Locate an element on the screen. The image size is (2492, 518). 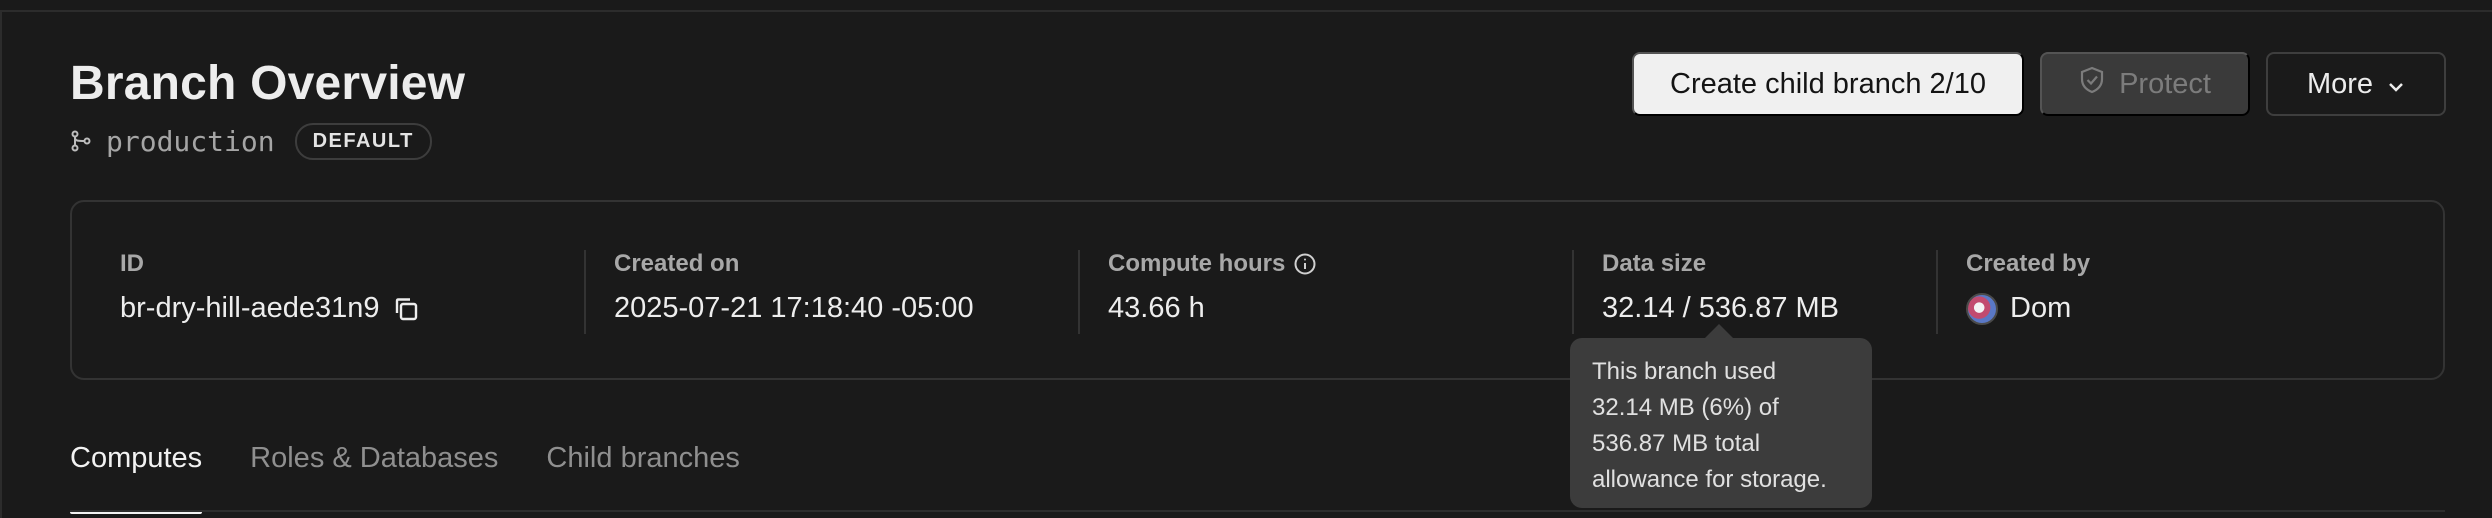
tooltip-line: allowance for storage. is located at coordinates (1709, 479).